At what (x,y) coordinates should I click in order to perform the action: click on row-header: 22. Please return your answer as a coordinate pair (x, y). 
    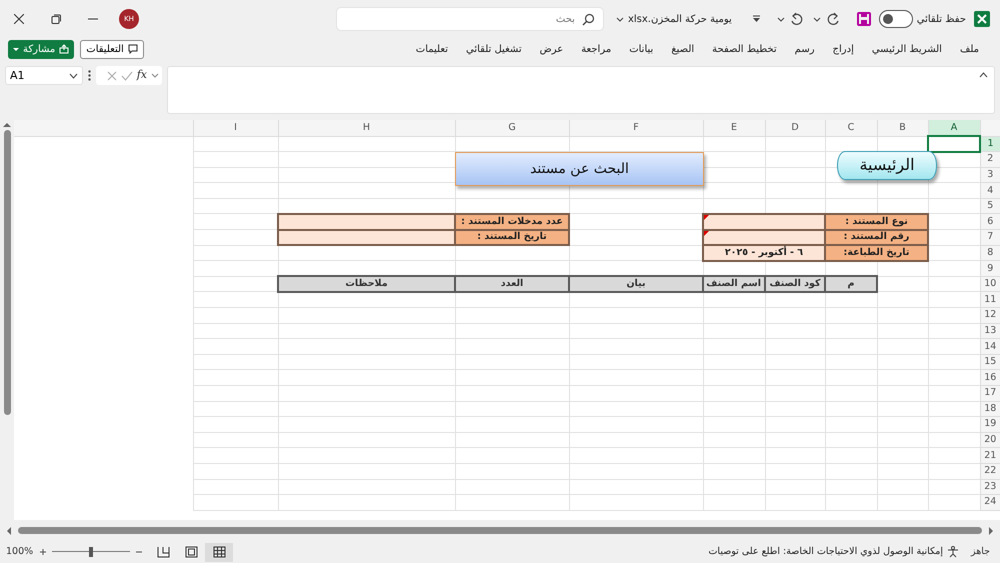
    Looking at the image, I should click on (990, 471).